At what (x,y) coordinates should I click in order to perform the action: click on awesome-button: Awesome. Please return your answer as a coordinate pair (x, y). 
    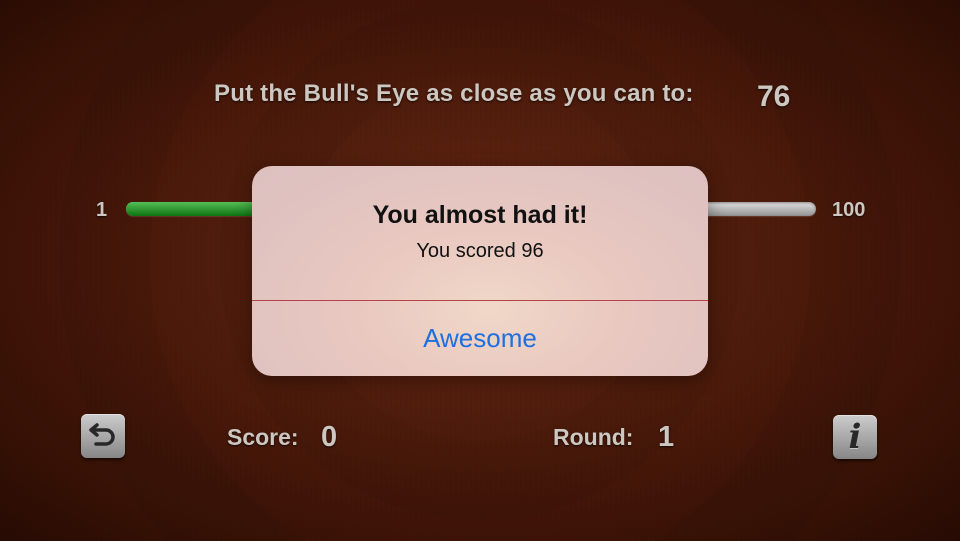
    Looking at the image, I should click on (480, 338).